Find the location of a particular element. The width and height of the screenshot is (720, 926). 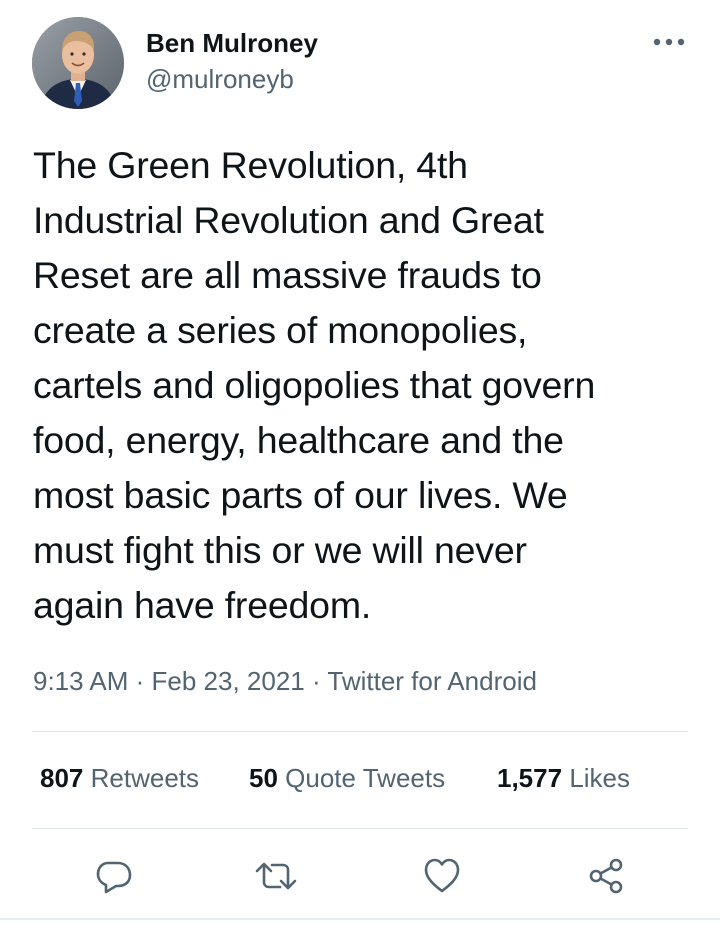

reply-icon is located at coordinates (114, 877).